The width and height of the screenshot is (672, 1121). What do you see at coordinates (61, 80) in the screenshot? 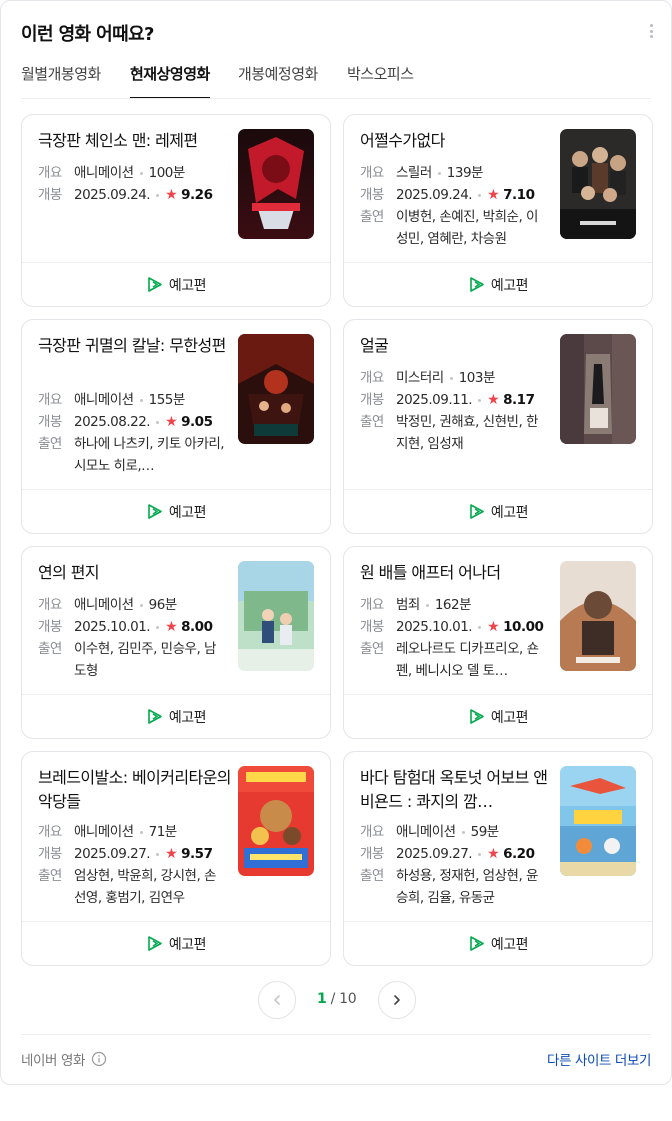
I see `tab-monthly-release: 월별개봉영화` at bounding box center [61, 80].